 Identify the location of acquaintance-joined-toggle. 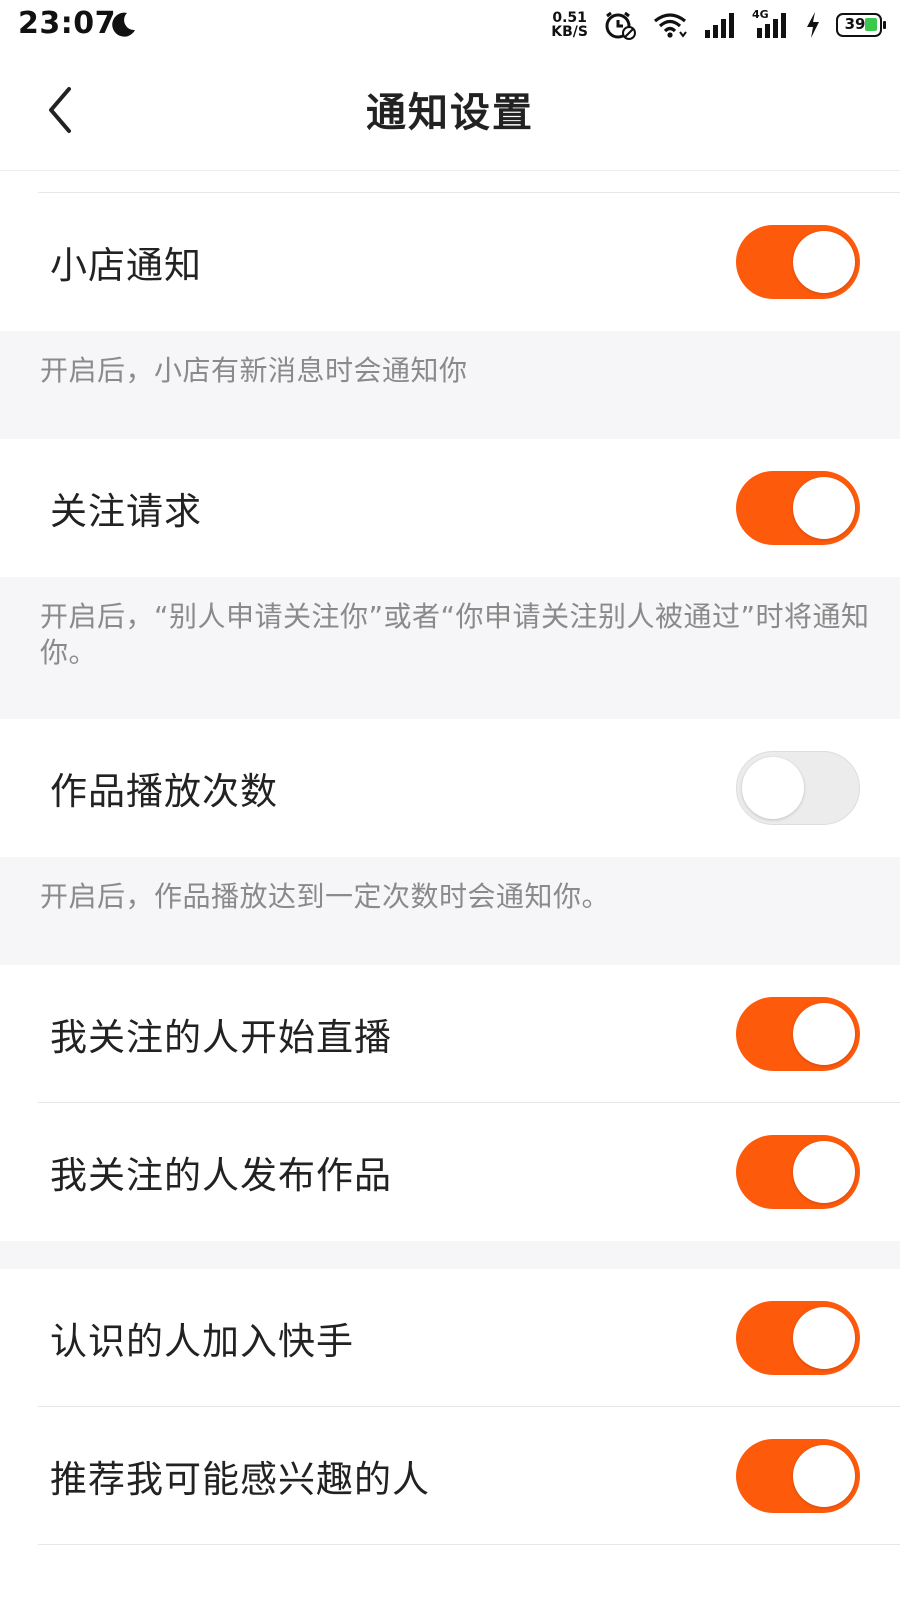
(798, 1338).